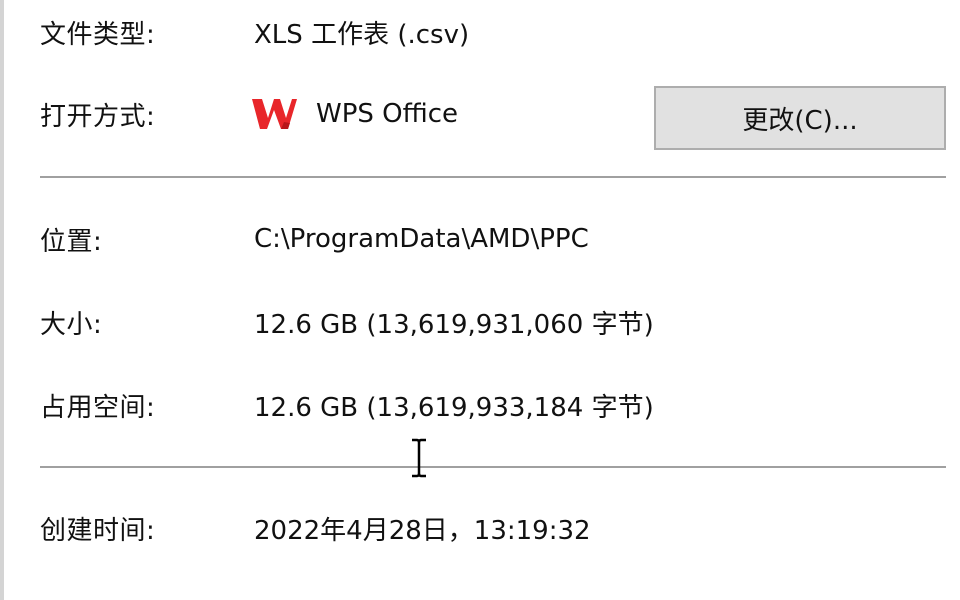 The height and width of the screenshot is (600, 960). Describe the element at coordinates (362, 34) in the screenshot. I see `file-type-value: XLS 工作表 (.csv)` at that location.